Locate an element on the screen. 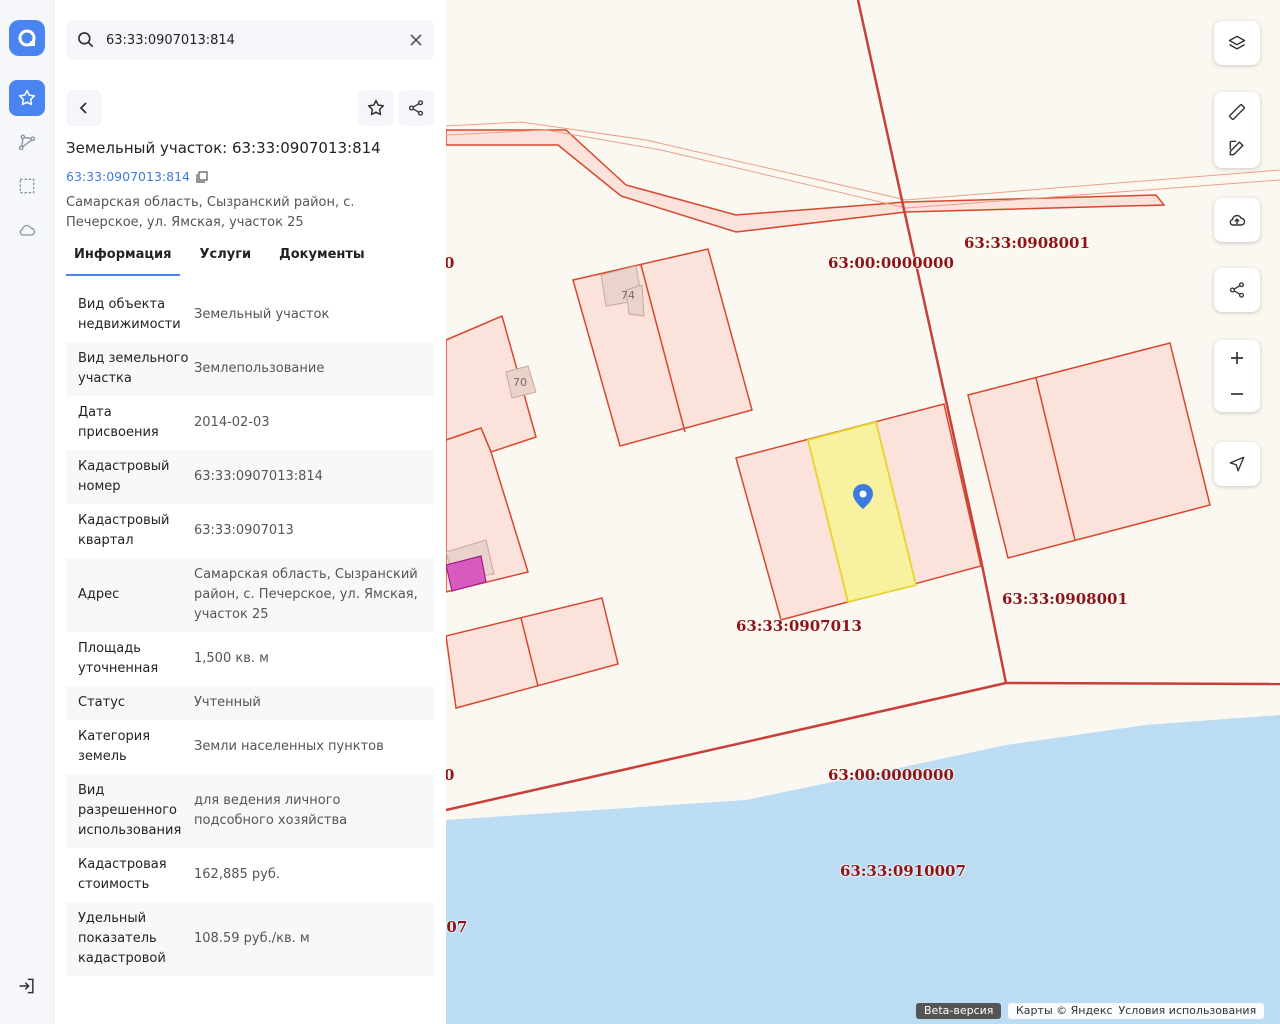 The height and width of the screenshot is (1024, 1280). table-row: Дата присвоения 2014-02-03 is located at coordinates (250, 423).